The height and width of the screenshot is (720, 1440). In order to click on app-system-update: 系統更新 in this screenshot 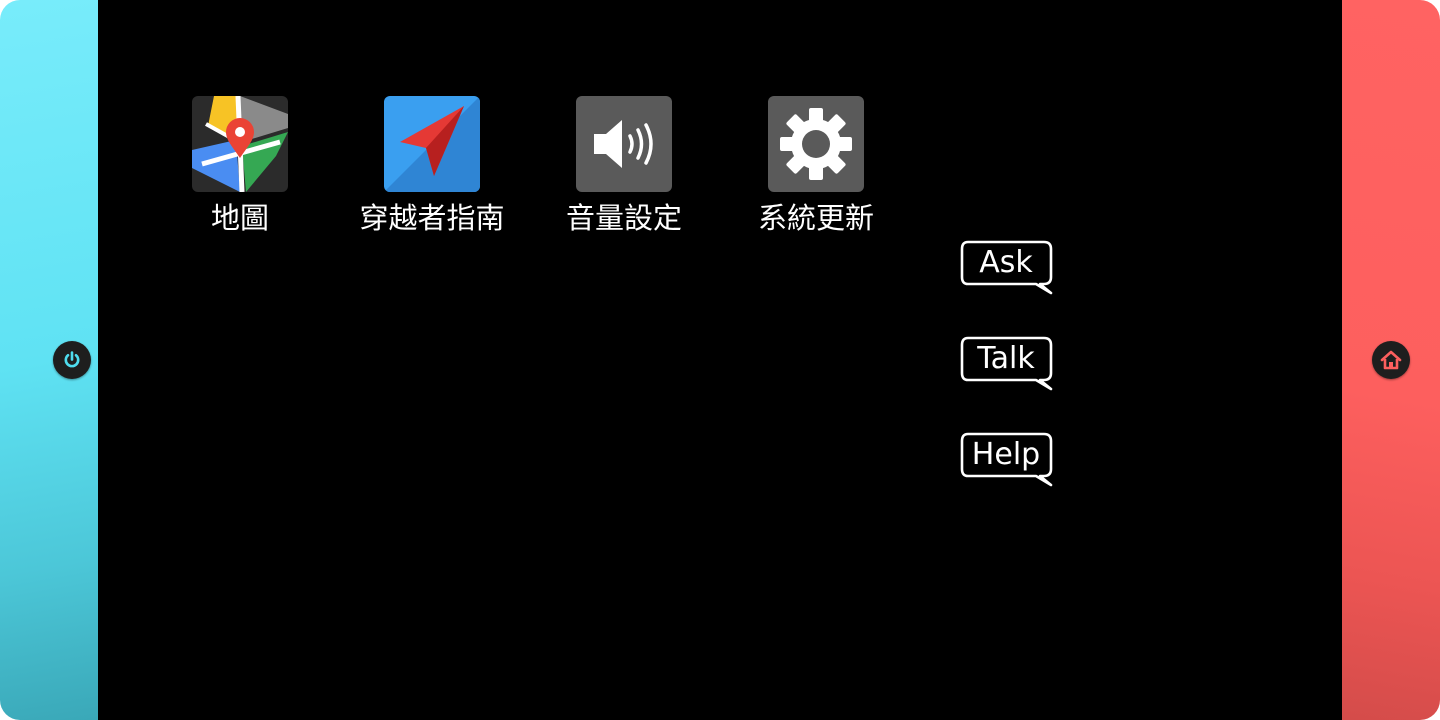, I will do `click(816, 167)`.